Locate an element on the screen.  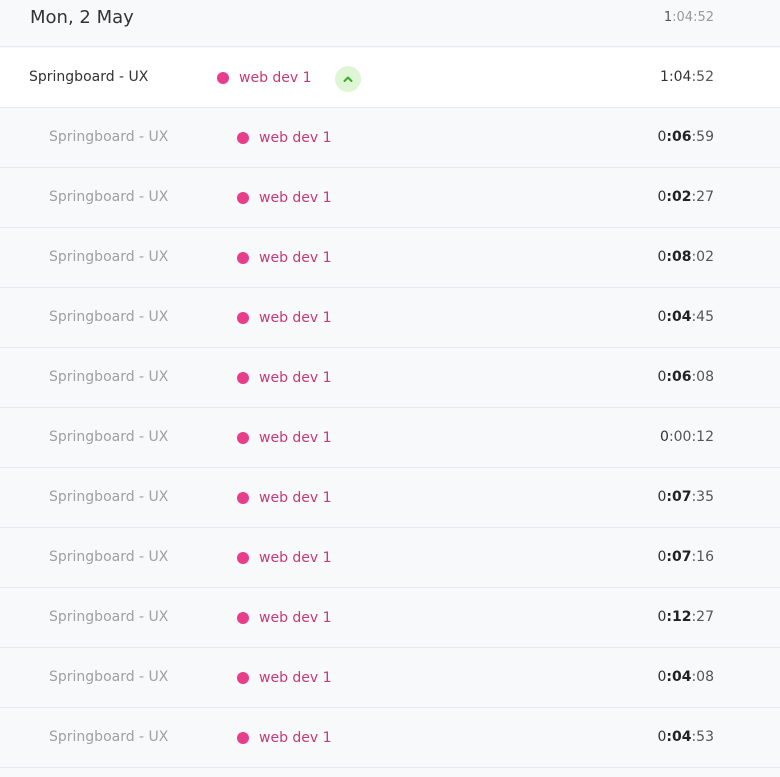
day-total-hours: 1 is located at coordinates (668, 17).